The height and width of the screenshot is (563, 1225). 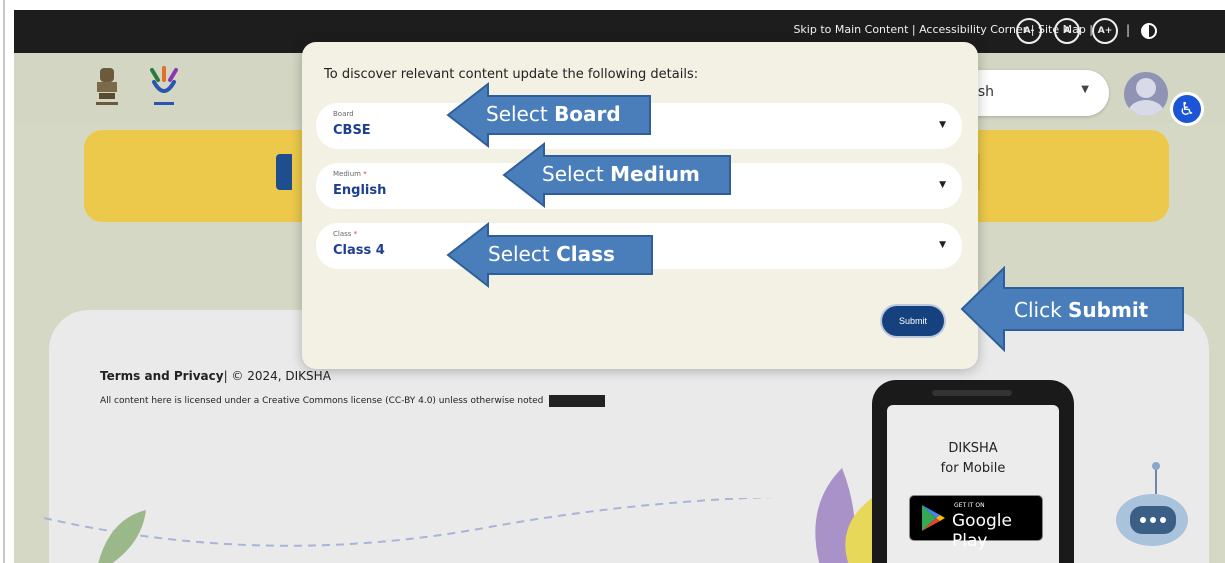 What do you see at coordinates (553, 114) in the screenshot?
I see `callout-board-text: Select Board` at bounding box center [553, 114].